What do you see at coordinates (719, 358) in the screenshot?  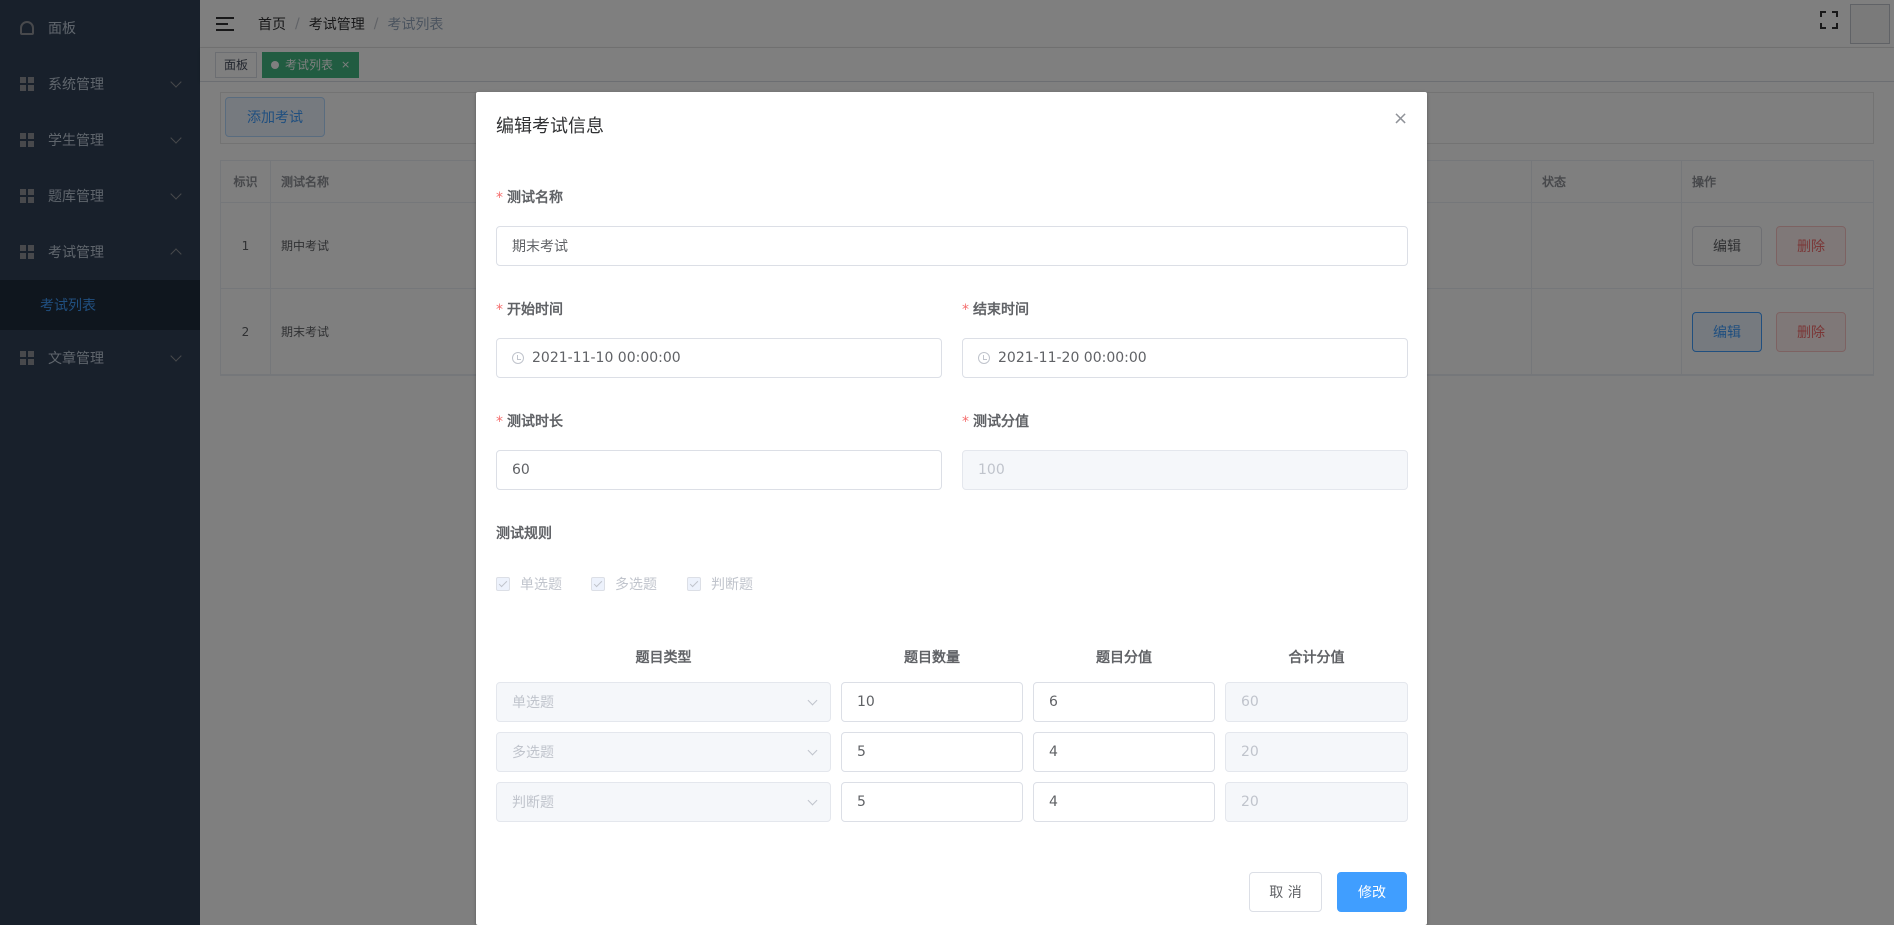 I see `start-time-picker: 2021-11-10 00:00:00` at bounding box center [719, 358].